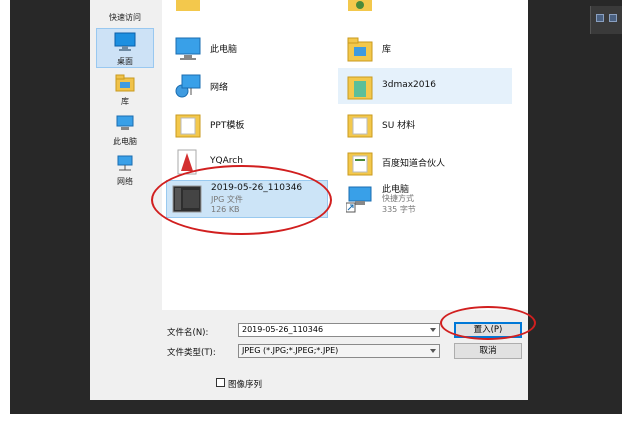 Image resolution: width=627 pixels, height=427 pixels. What do you see at coordinates (219, 88) in the screenshot?
I see `file-name: 网络` at bounding box center [219, 88].